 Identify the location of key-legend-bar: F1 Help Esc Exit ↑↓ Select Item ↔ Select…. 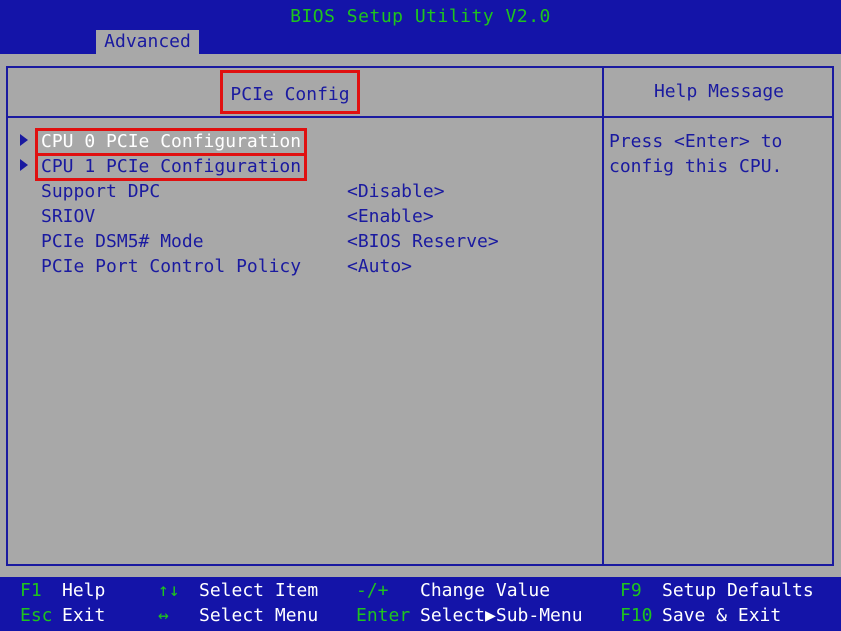
(420, 604).